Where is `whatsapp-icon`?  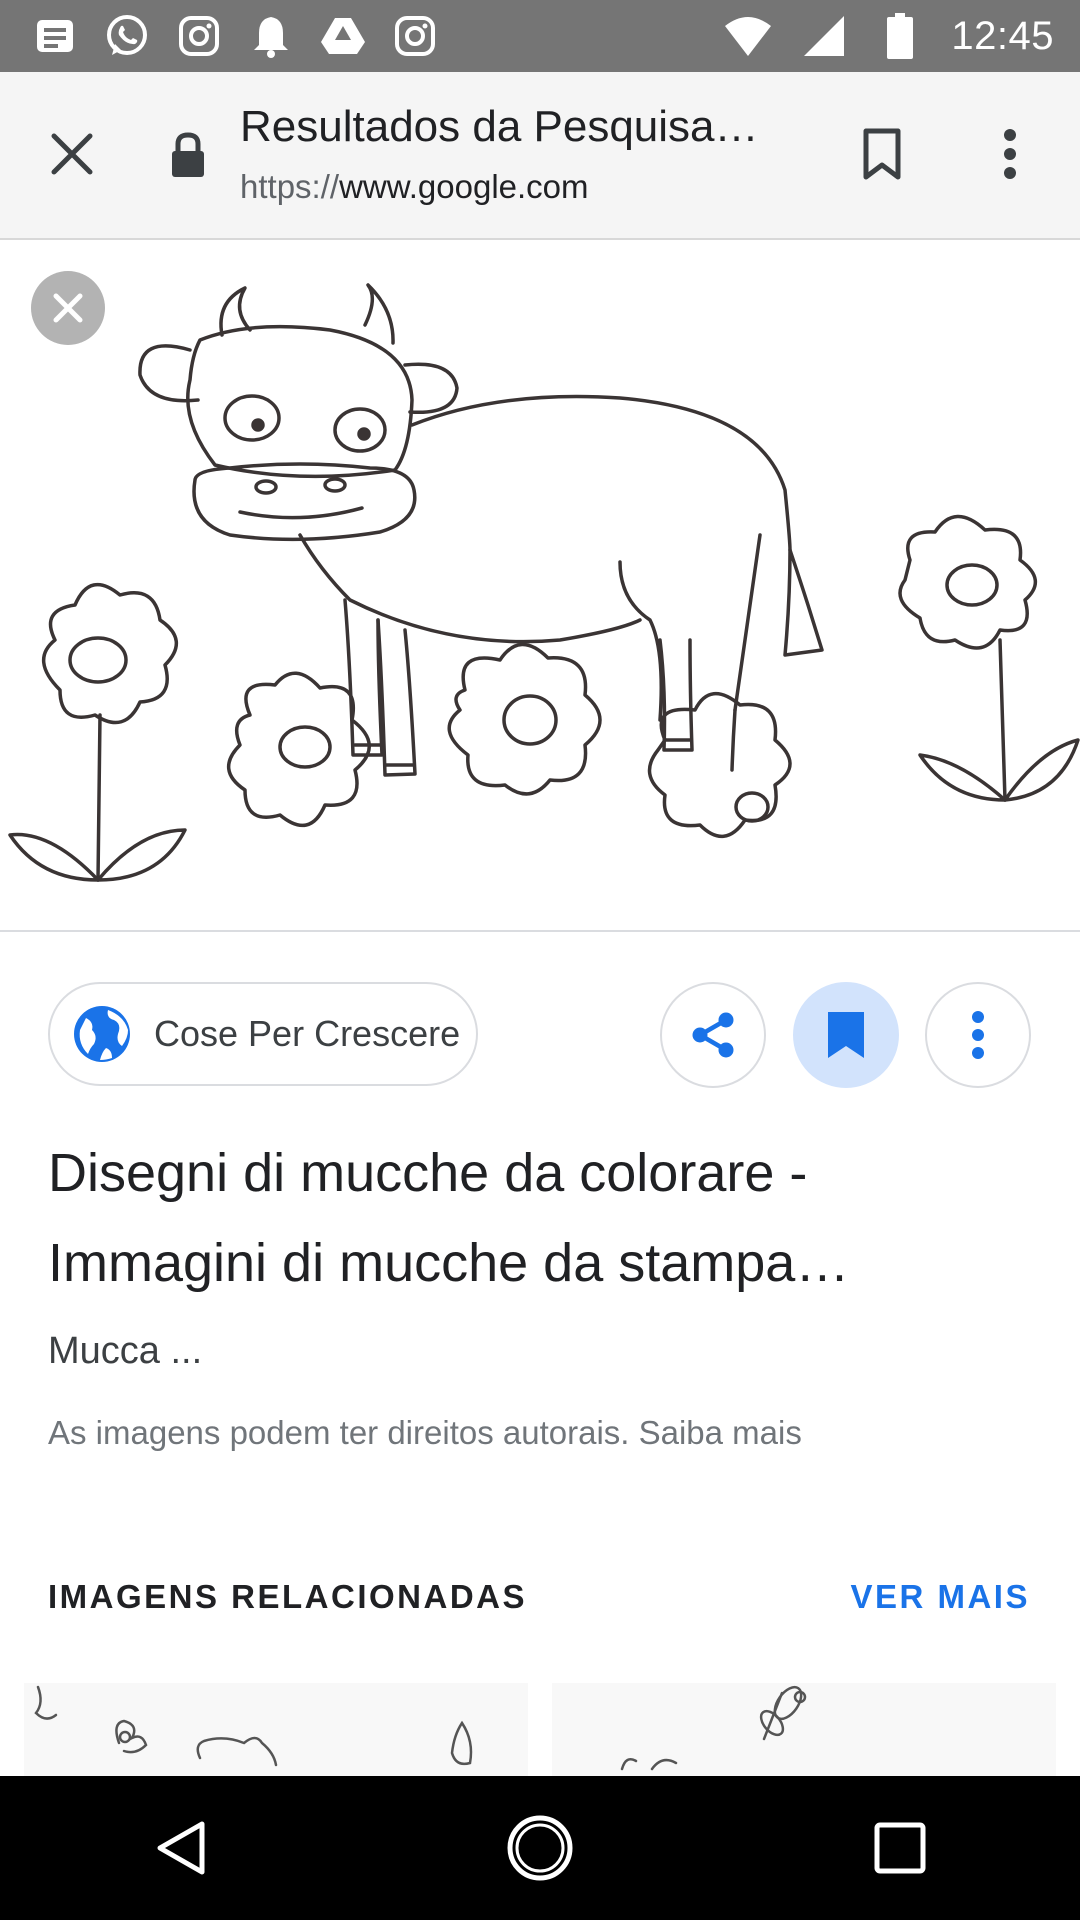 whatsapp-icon is located at coordinates (127, 36).